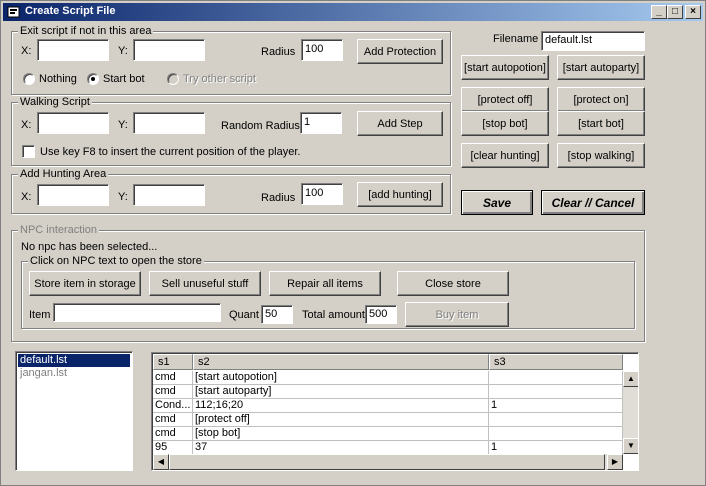  What do you see at coordinates (63, 174) in the screenshot?
I see `hunting-area-title: Add Hunting Area` at bounding box center [63, 174].